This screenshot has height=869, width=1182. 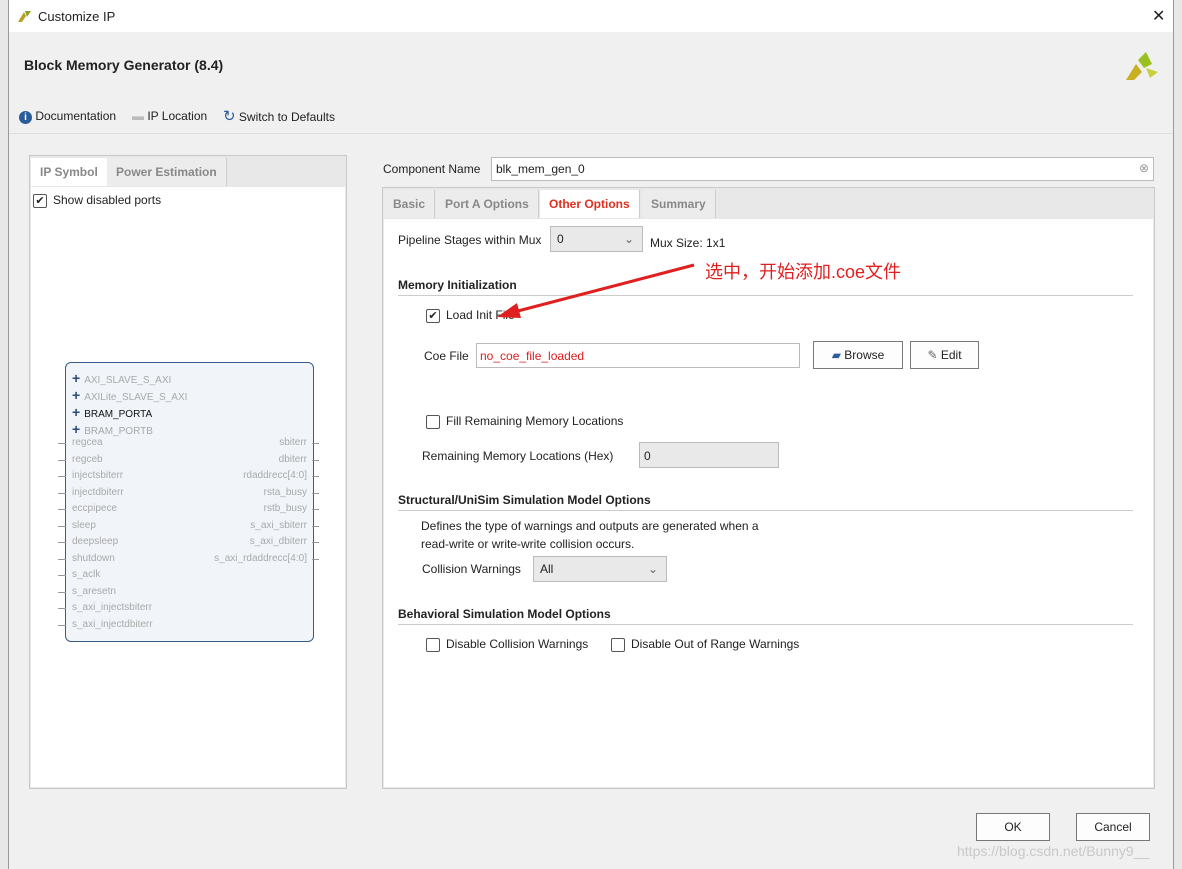 I want to click on input-port: s_axi_injectdbiterr, so click(x=105, y=624).